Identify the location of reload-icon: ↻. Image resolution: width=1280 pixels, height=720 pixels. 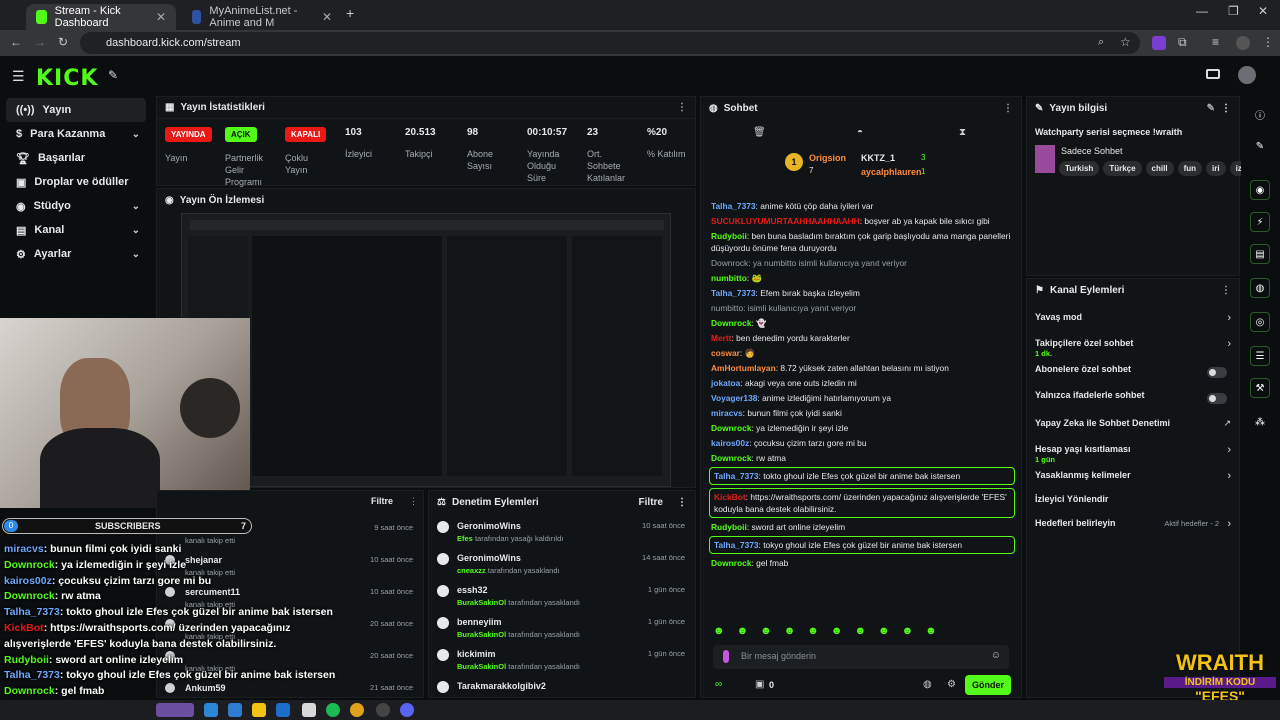
(63, 42).